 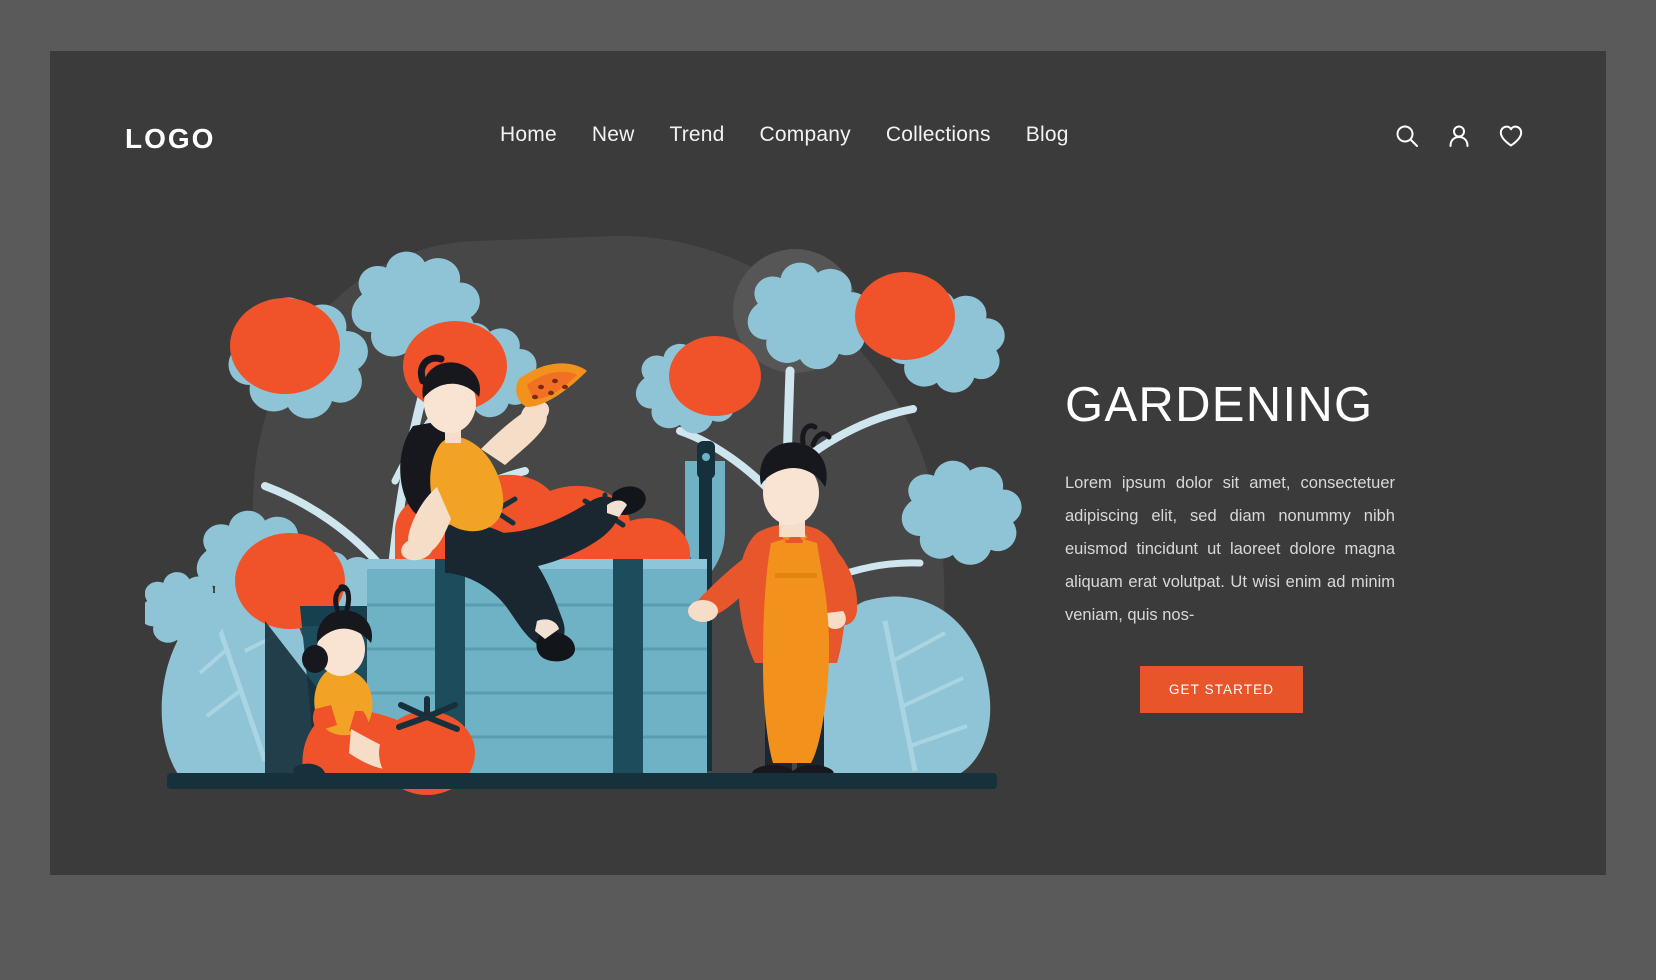 What do you see at coordinates (805, 135) in the screenshot?
I see `nav-item-company: Company` at bounding box center [805, 135].